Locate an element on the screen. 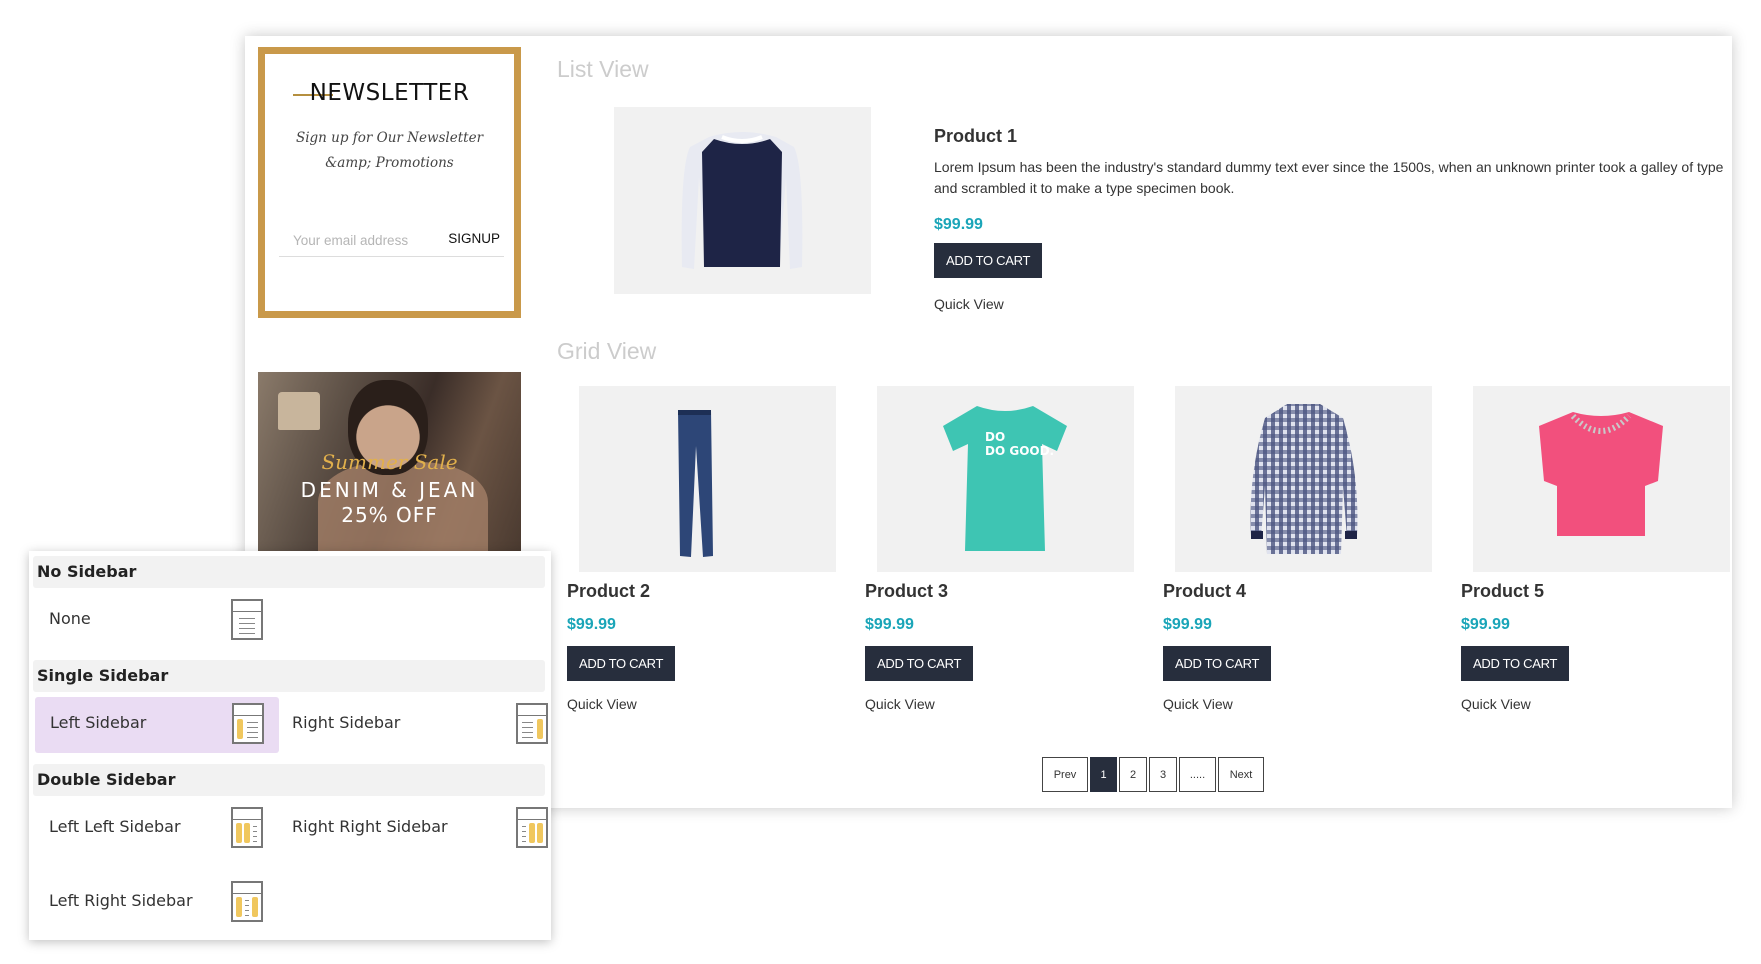  option-label: Left Sidebar is located at coordinates (98, 722).